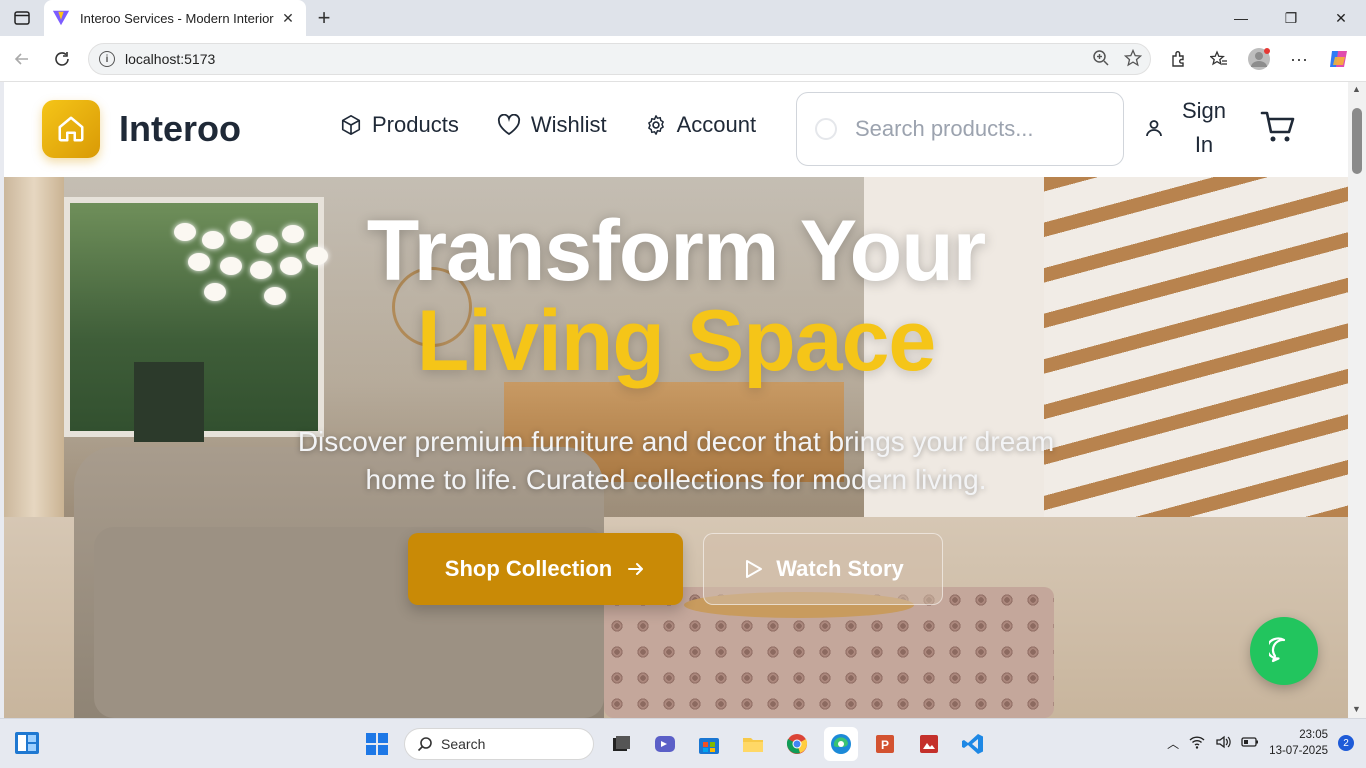 This screenshot has width=1366, height=768. I want to click on watch-story-label: Watch Story, so click(840, 568).